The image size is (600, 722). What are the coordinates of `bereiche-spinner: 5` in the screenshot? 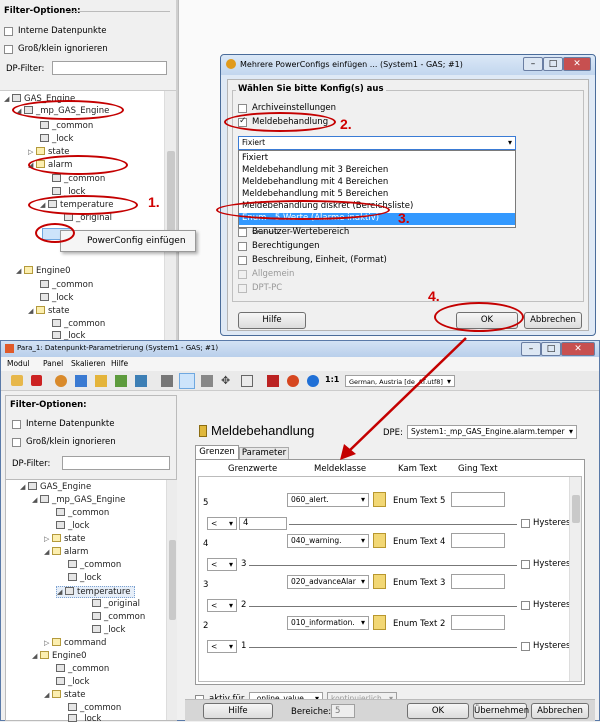 It's located at (343, 711).